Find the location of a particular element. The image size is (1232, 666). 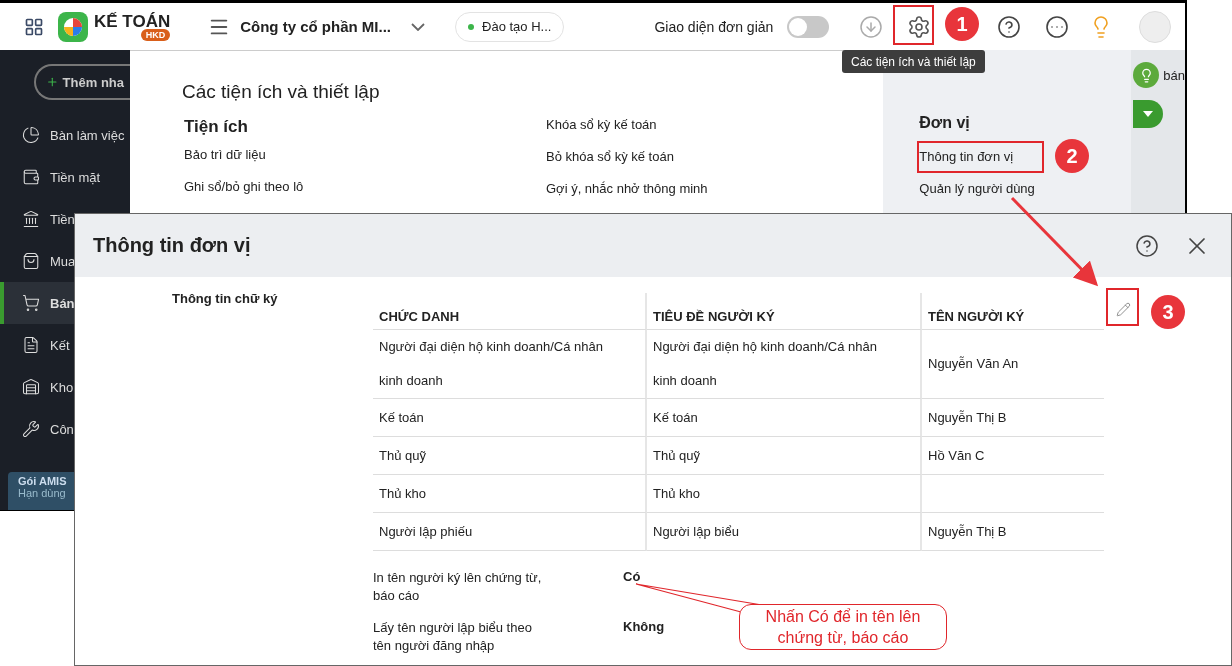

plan-title: Gói AMIS is located at coordinates (43, 481).